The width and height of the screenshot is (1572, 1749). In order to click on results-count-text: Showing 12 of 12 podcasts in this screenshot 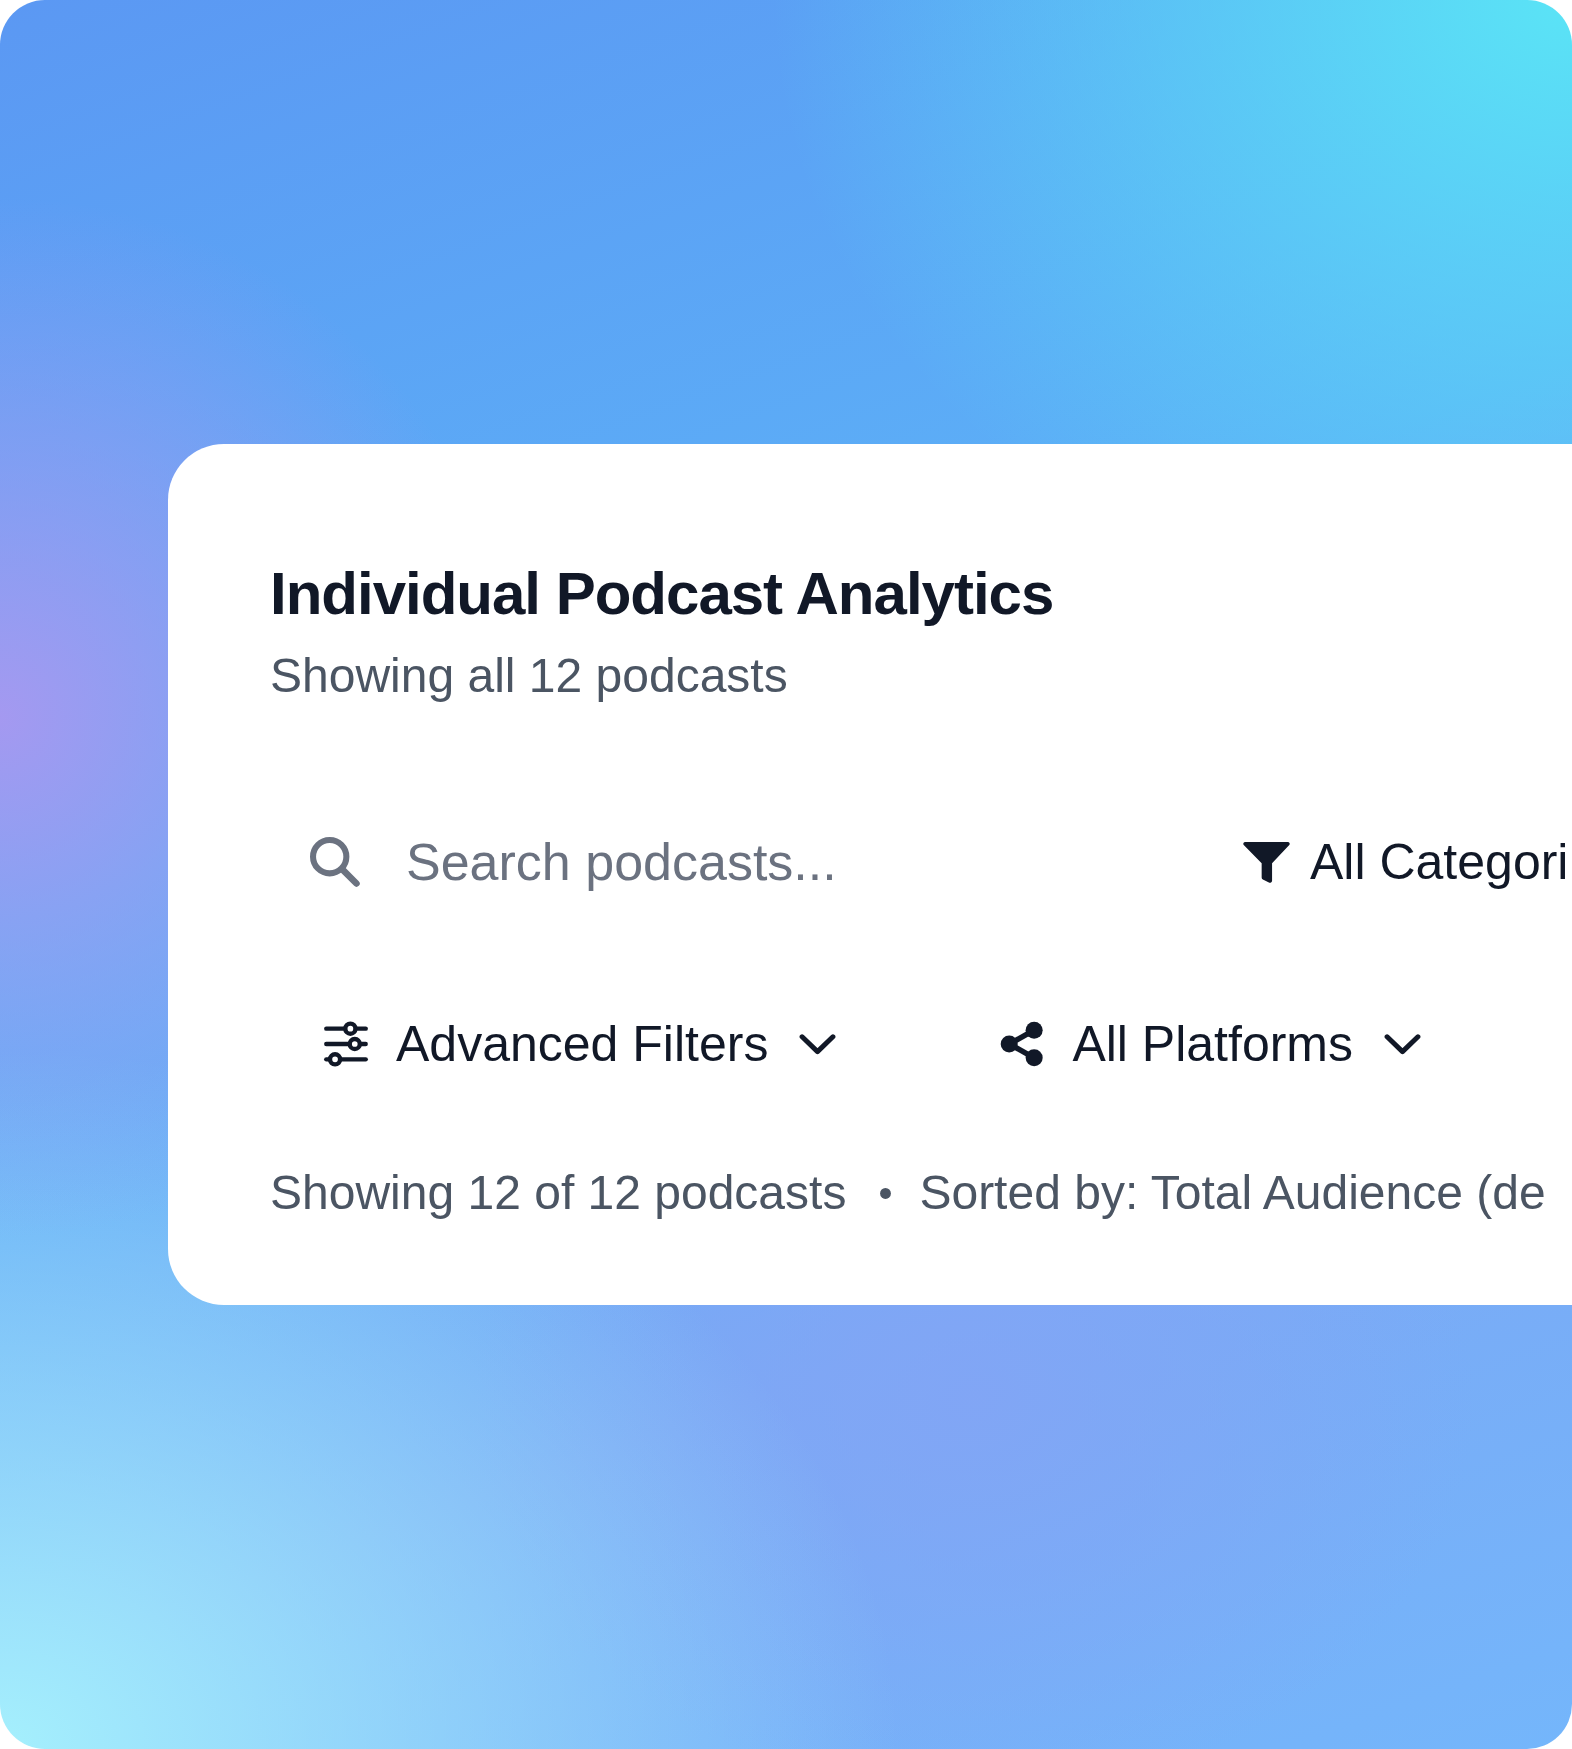, I will do `click(558, 1193)`.